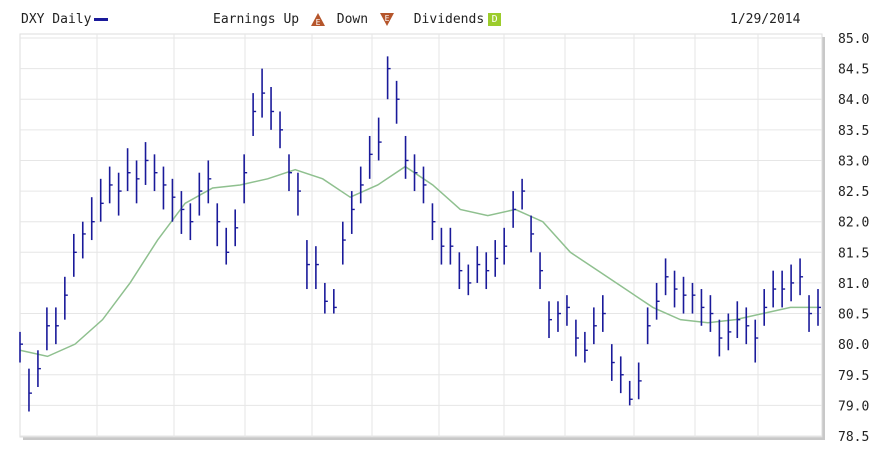 The image size is (890, 454). I want to click on y-tick-label: 80.0, so click(853, 345).